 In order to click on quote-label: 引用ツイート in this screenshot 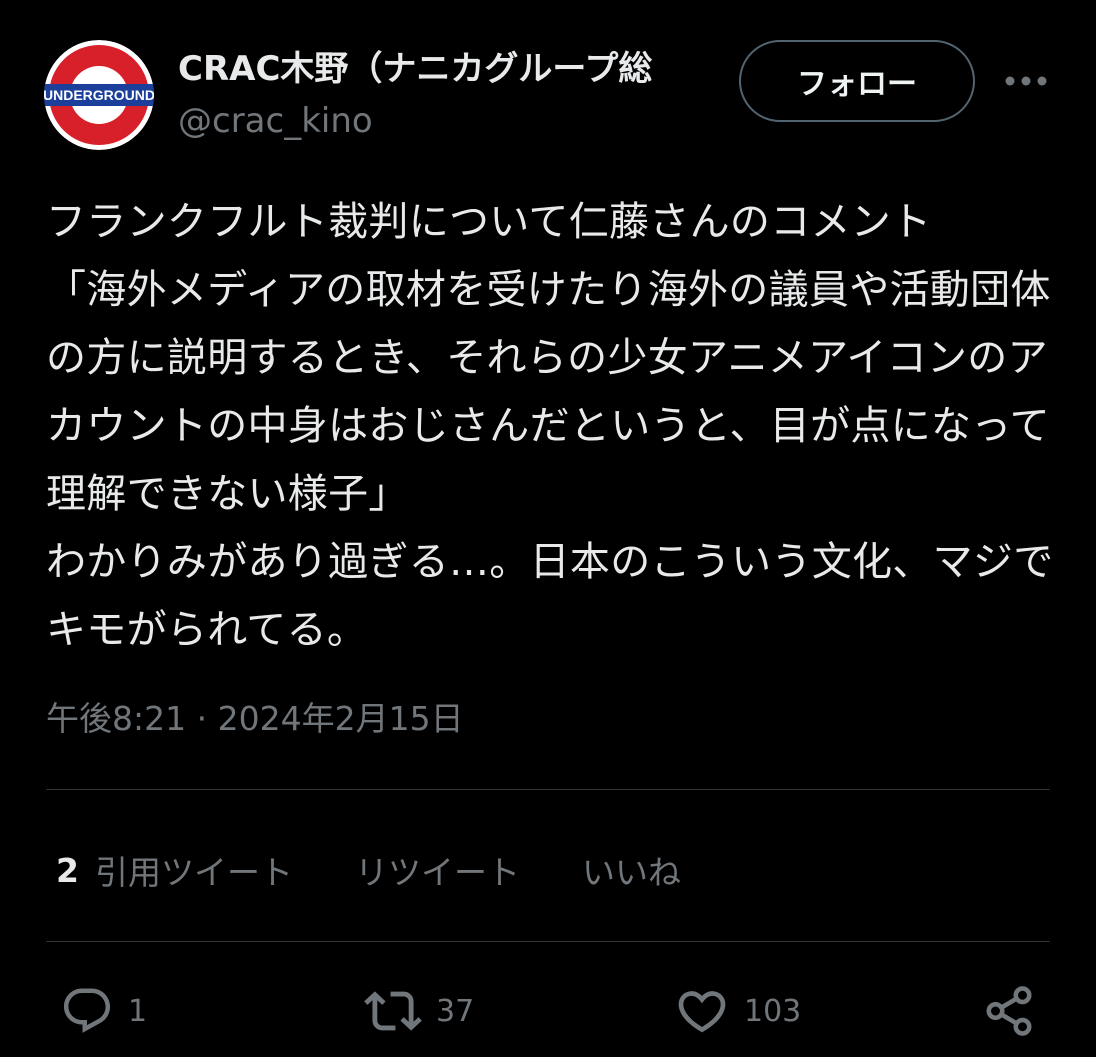, I will do `click(193, 872)`.